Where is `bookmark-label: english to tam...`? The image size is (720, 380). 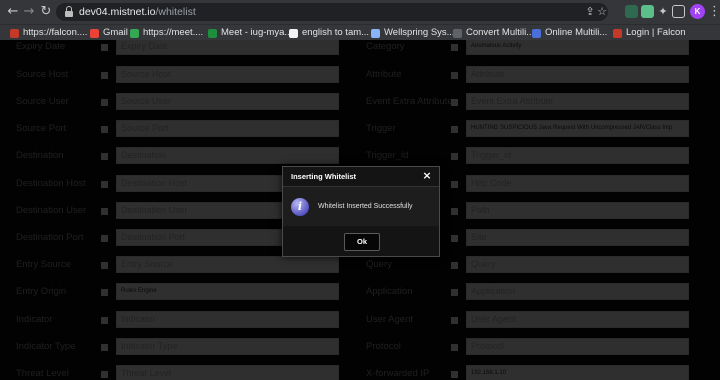 bookmark-label: english to tam... is located at coordinates (336, 32).